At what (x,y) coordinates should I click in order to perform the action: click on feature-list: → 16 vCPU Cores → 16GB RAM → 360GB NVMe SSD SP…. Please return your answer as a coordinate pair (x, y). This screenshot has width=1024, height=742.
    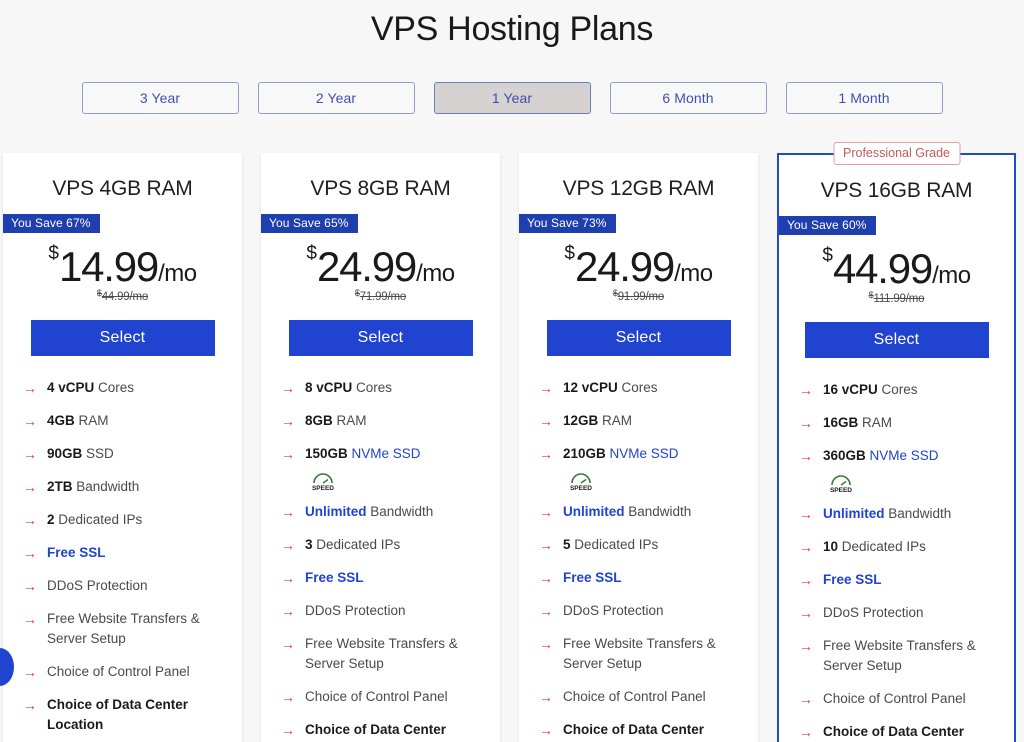
    Looking at the image, I should click on (896, 561).